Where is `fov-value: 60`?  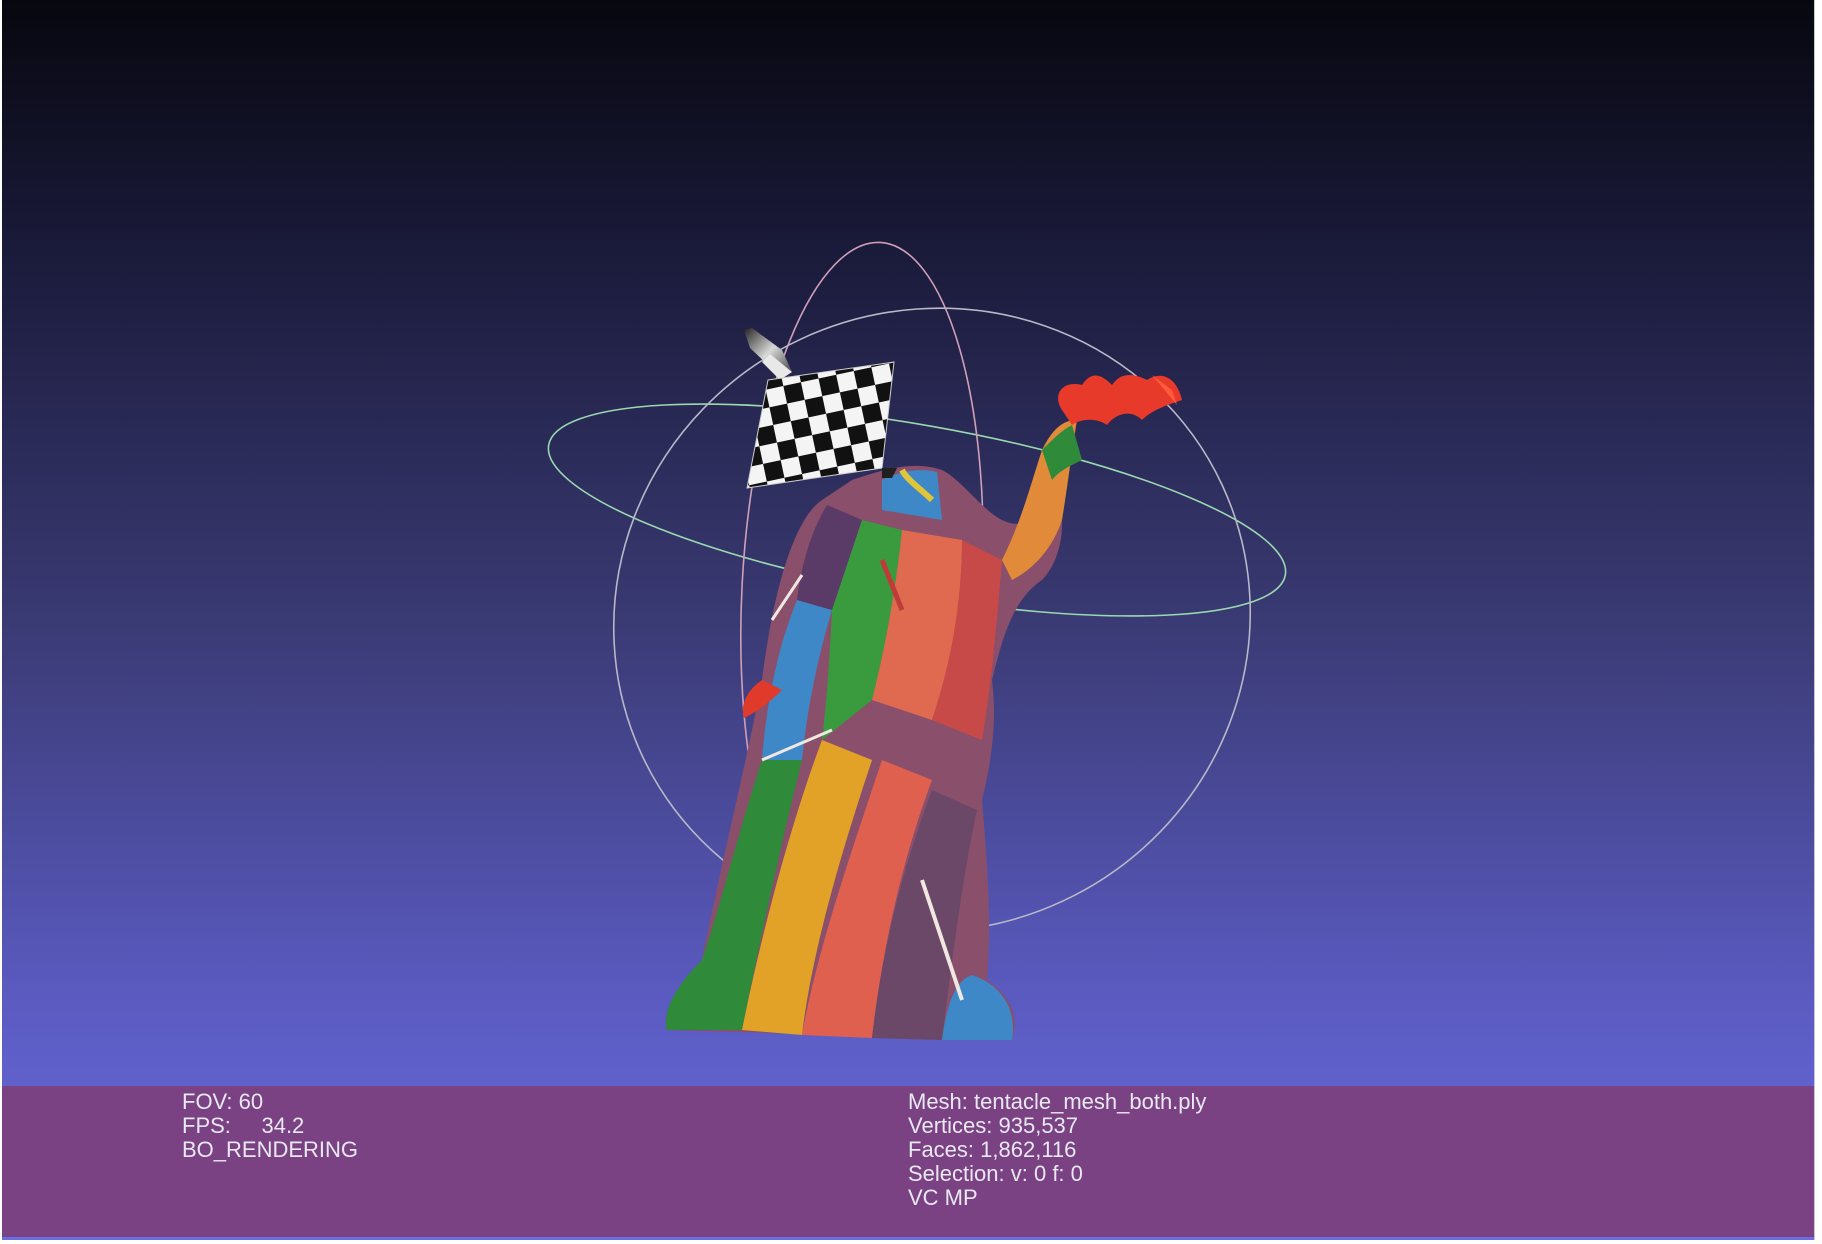
fov-value: 60 is located at coordinates (251, 1101).